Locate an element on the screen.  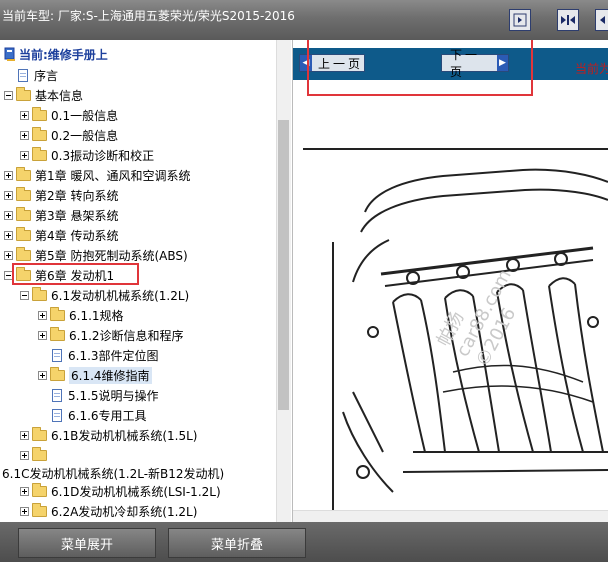
page-arrow-icon is located at coordinates (520, 20).